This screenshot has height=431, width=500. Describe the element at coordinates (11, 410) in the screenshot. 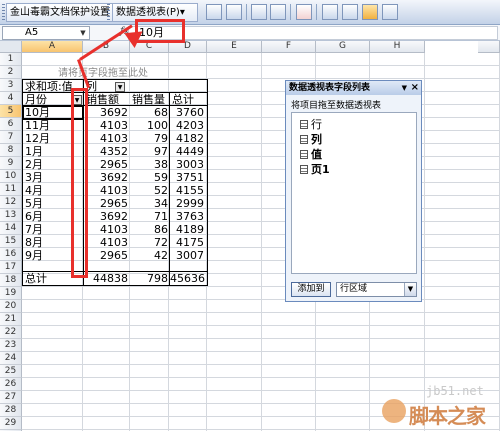

I see `row-header: 28` at that location.